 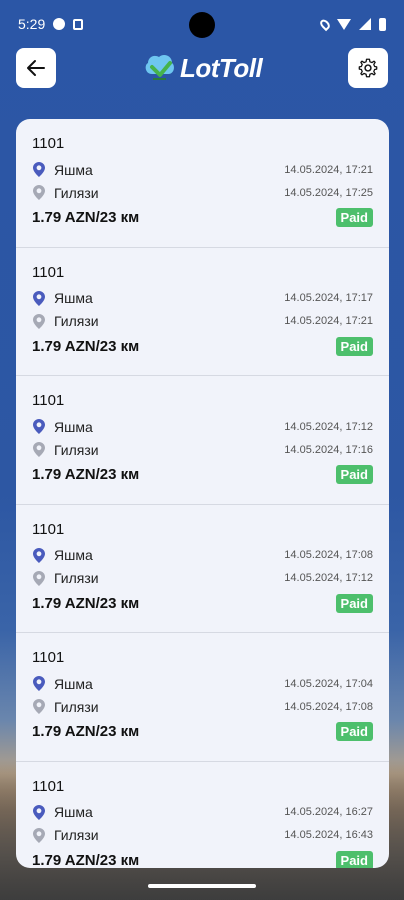 What do you see at coordinates (382, 24) in the screenshot?
I see `battery-icon` at bounding box center [382, 24].